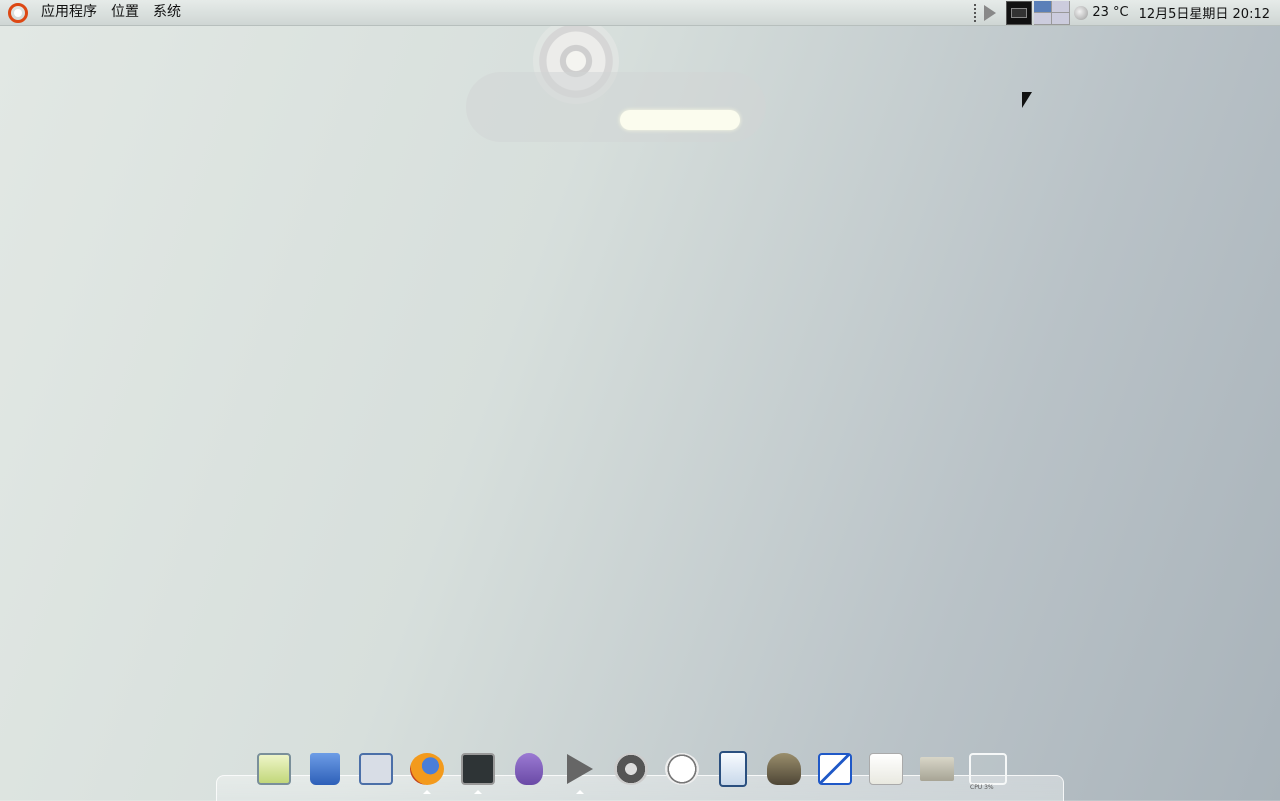 The image size is (1280, 801). I want to click on trash-icon, so click(325, 769).